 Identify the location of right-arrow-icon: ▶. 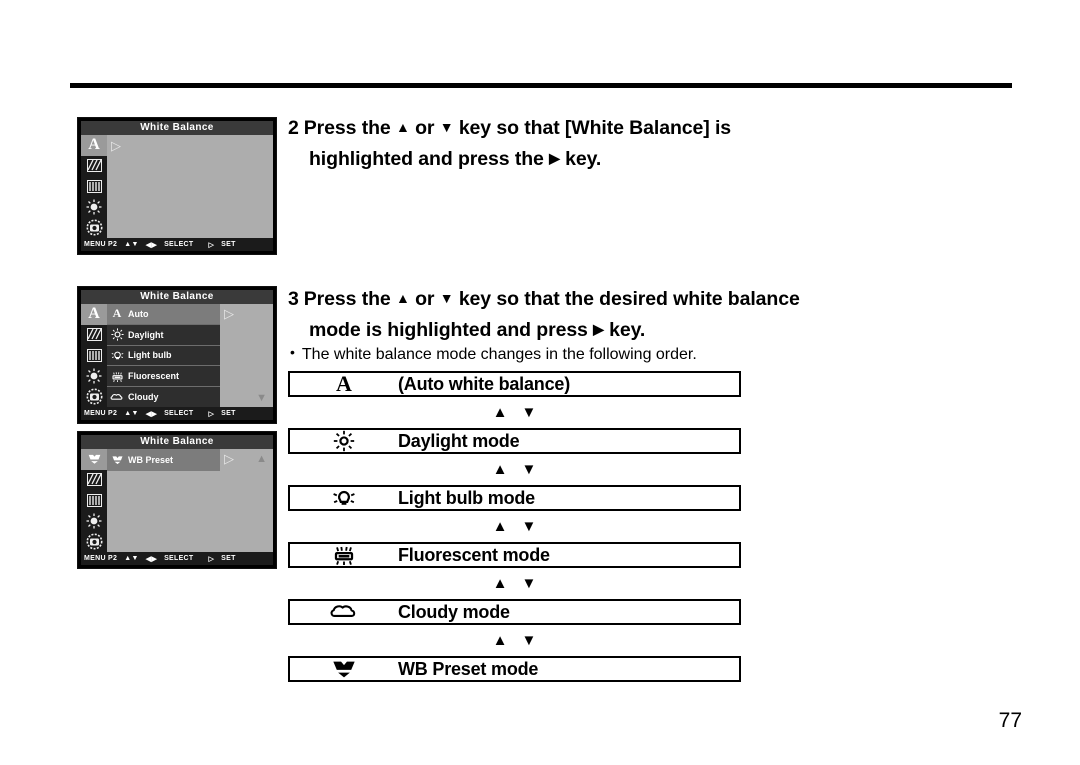
(598, 329).